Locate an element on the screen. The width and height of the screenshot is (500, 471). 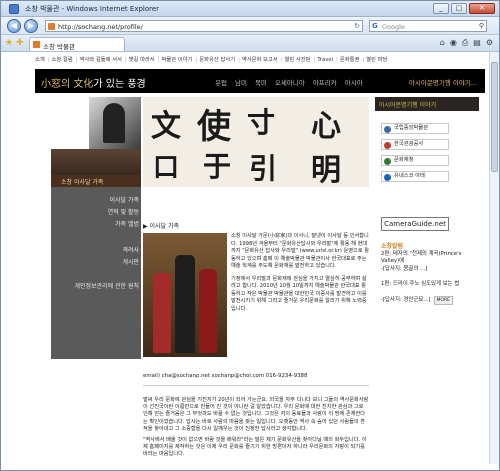
close-button: ✕ is located at coordinates (482, 8).